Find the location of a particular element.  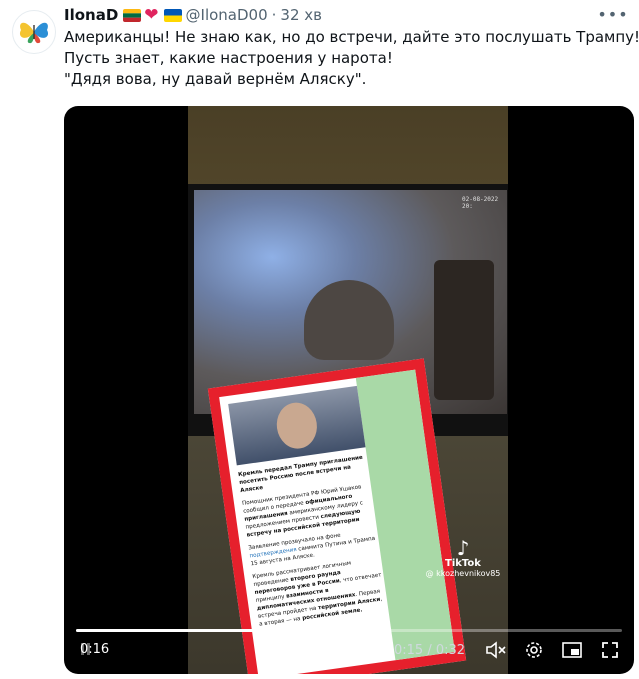

video-controls: 0:15 / 0:32 is located at coordinates (508, 650).